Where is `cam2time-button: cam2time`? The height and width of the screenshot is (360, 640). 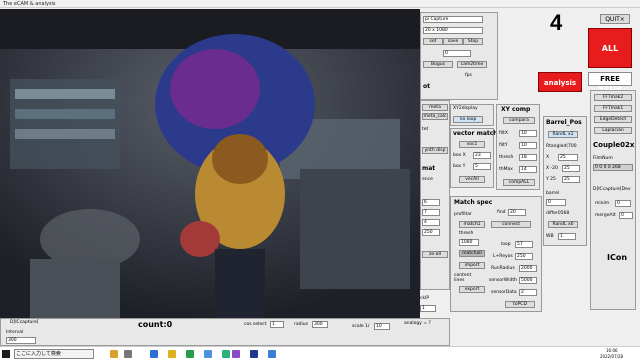 cam2time-button: cam2time is located at coordinates (472, 64).